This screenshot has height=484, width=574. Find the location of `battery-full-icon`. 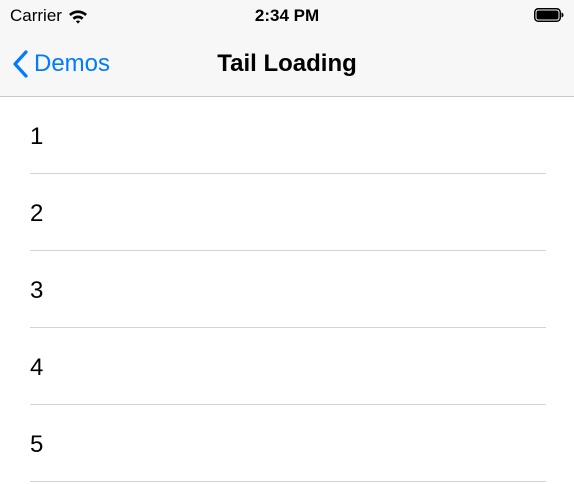

battery-full-icon is located at coordinates (549, 15).